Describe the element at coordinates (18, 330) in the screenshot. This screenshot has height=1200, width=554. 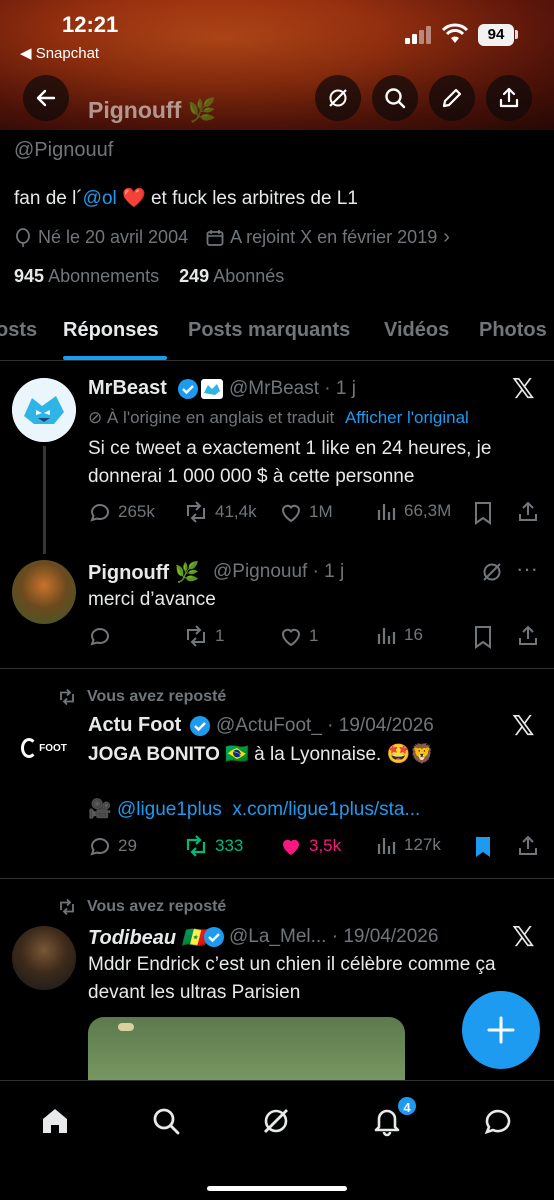
I see `tab-posts: osts` at that location.